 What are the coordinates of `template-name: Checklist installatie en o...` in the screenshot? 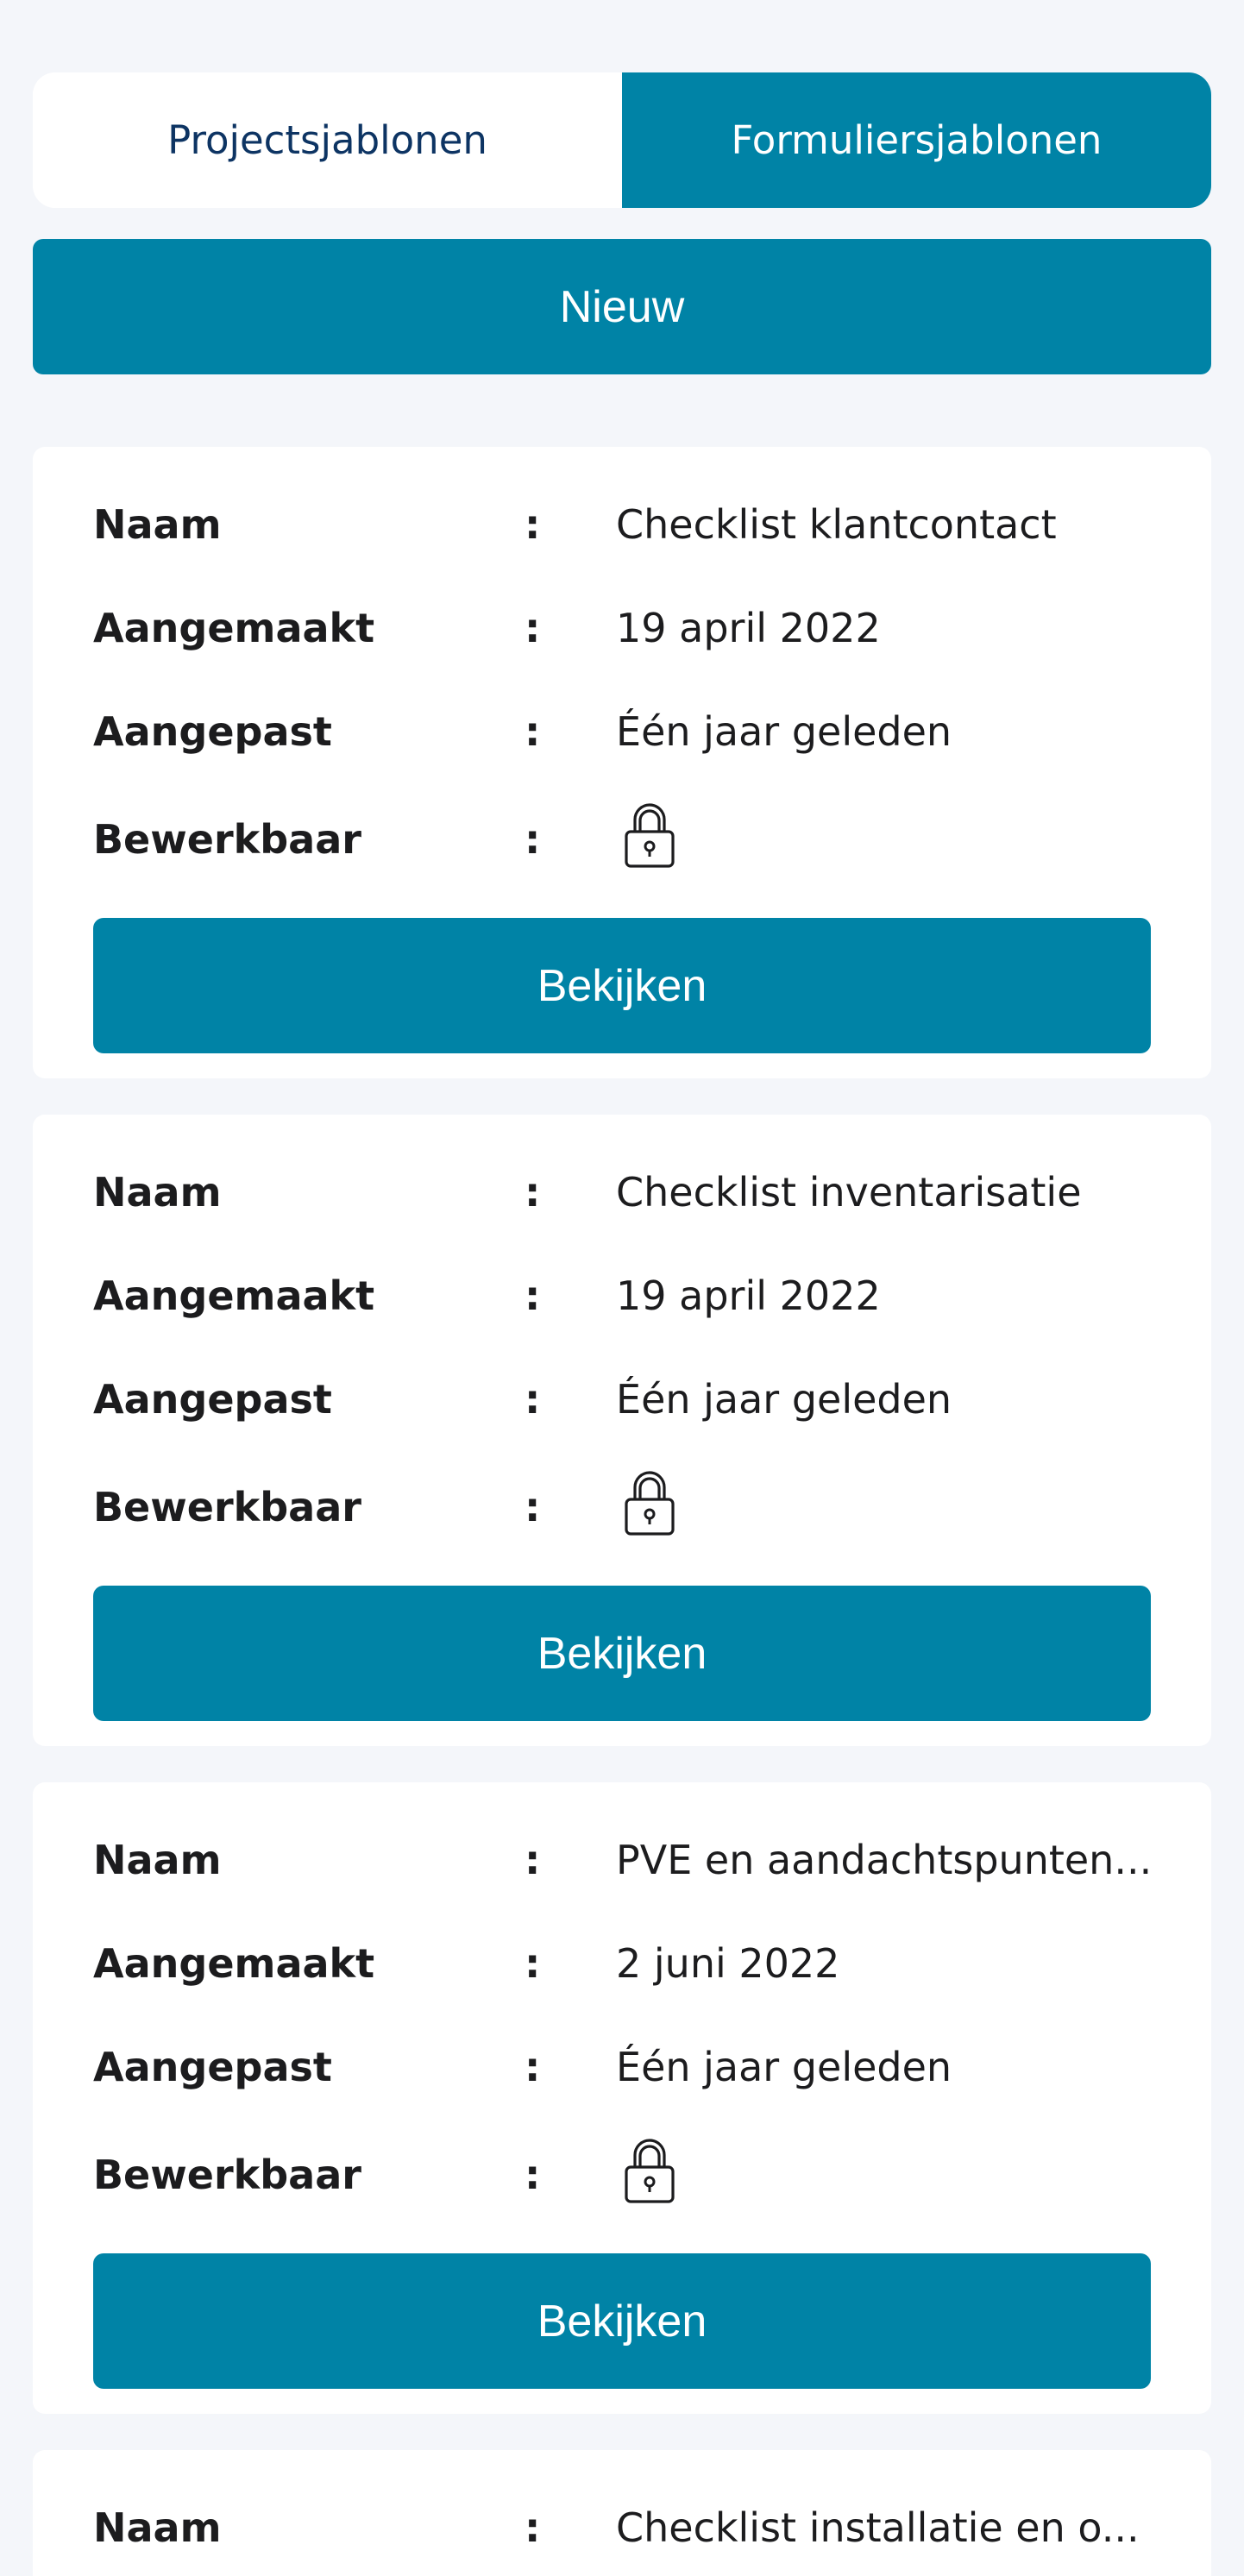 It's located at (878, 2527).